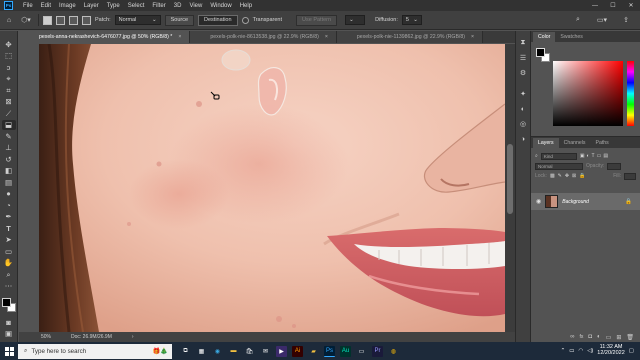 Image resolution: width=640 pixels, height=360 pixels. What do you see at coordinates (9, 286) in the screenshot?
I see `more-tools-icon: ⋯` at bounding box center [9, 286].